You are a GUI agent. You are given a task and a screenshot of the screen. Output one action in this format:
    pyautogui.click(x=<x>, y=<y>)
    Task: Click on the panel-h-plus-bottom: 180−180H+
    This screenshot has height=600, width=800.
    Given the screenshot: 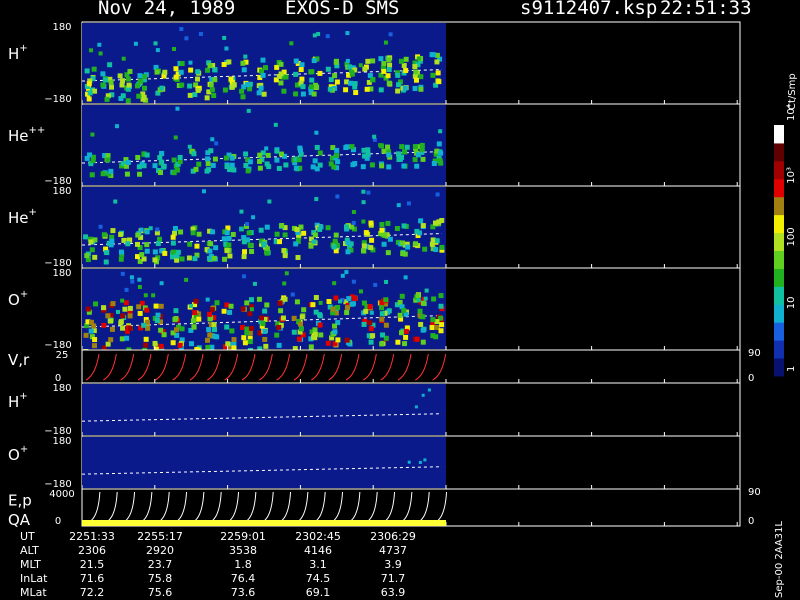 What is the action you would take?
    pyautogui.click(x=374, y=409)
    